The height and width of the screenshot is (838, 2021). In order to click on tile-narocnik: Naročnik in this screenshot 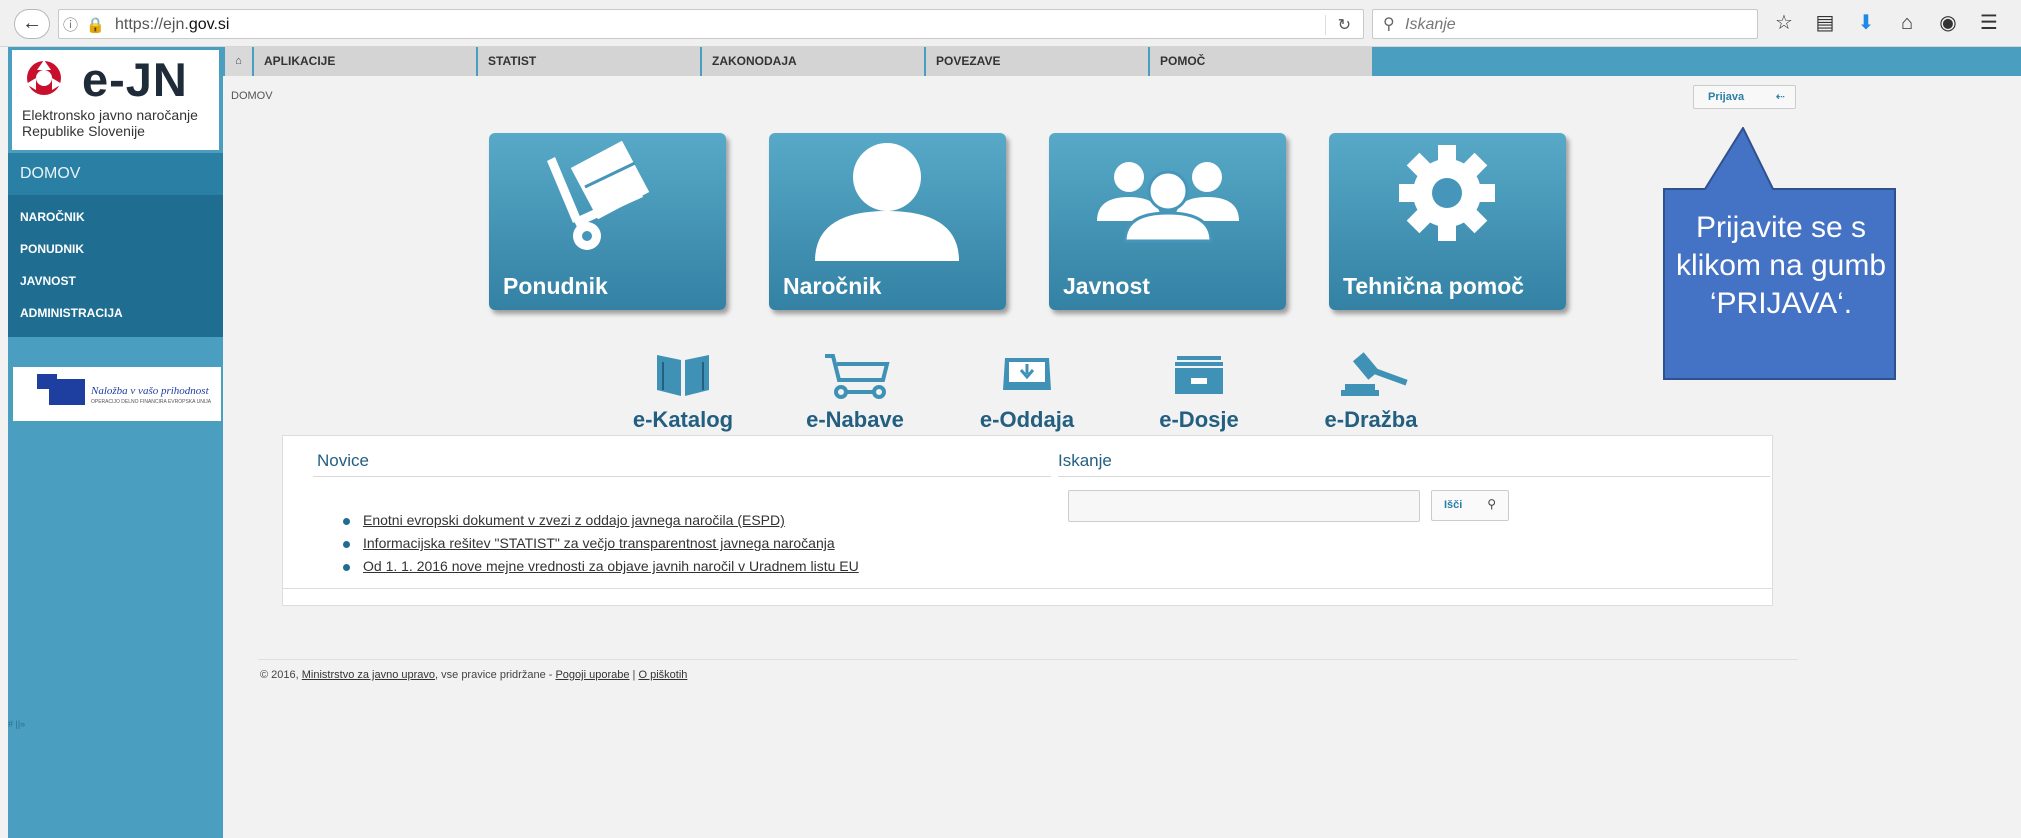, I will do `click(887, 221)`.